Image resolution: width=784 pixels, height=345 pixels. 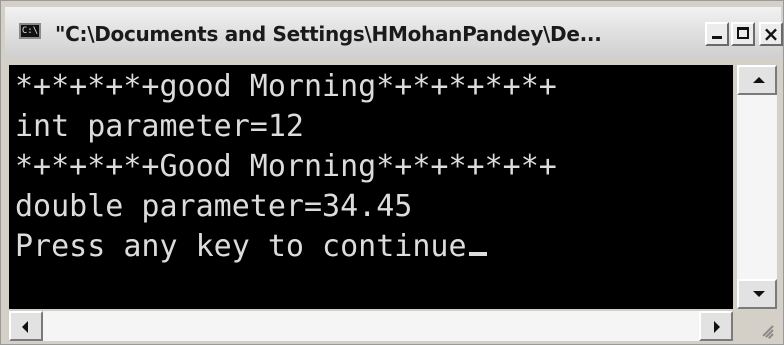 I want to click on console-prompt-line: Press any key to continue, so click(x=251, y=247).